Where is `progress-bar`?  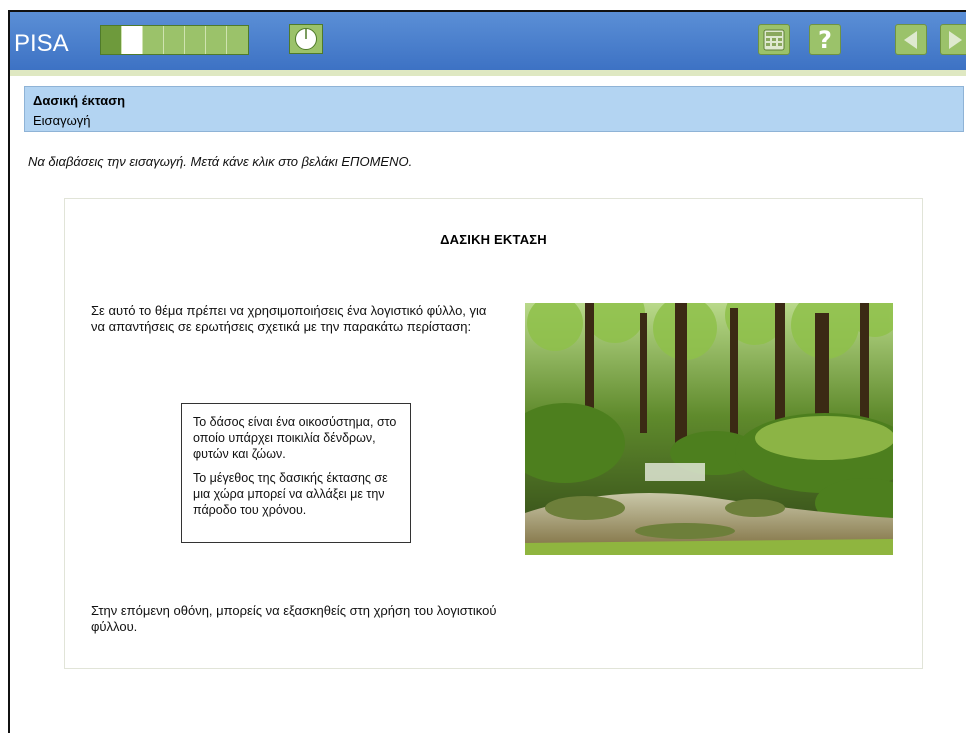
progress-bar is located at coordinates (174, 40).